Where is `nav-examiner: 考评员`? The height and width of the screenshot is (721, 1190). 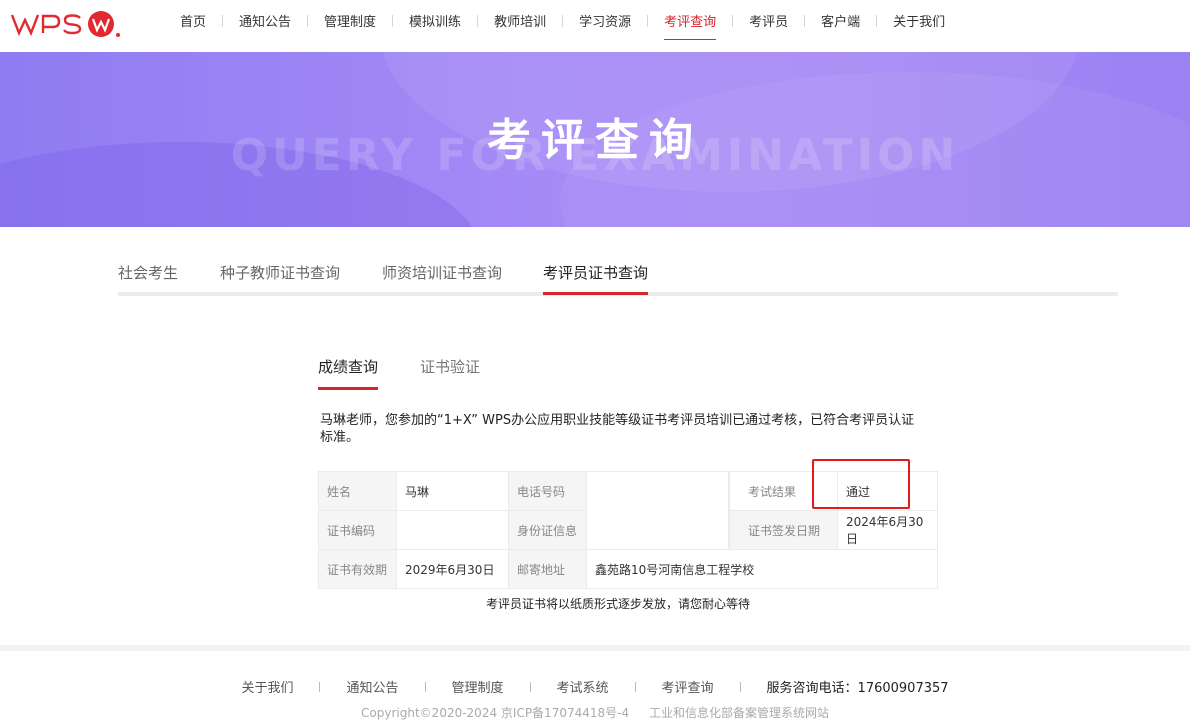 nav-examiner: 考评员 is located at coordinates (768, 20).